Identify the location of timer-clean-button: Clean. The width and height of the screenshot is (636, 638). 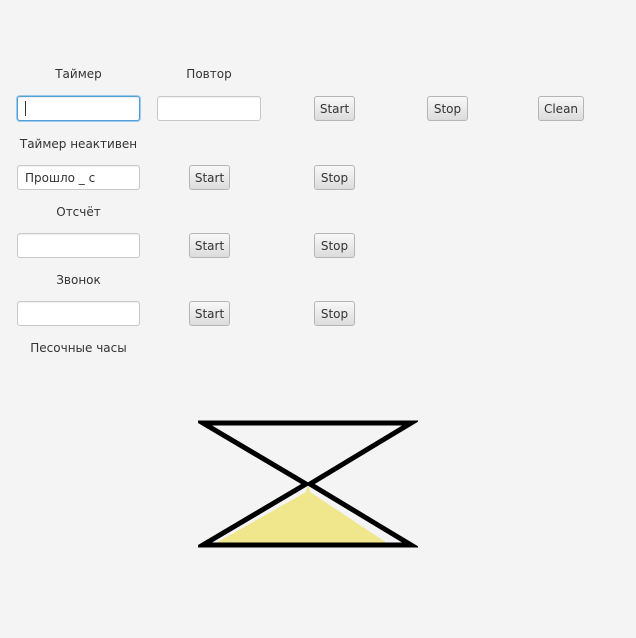
(561, 108).